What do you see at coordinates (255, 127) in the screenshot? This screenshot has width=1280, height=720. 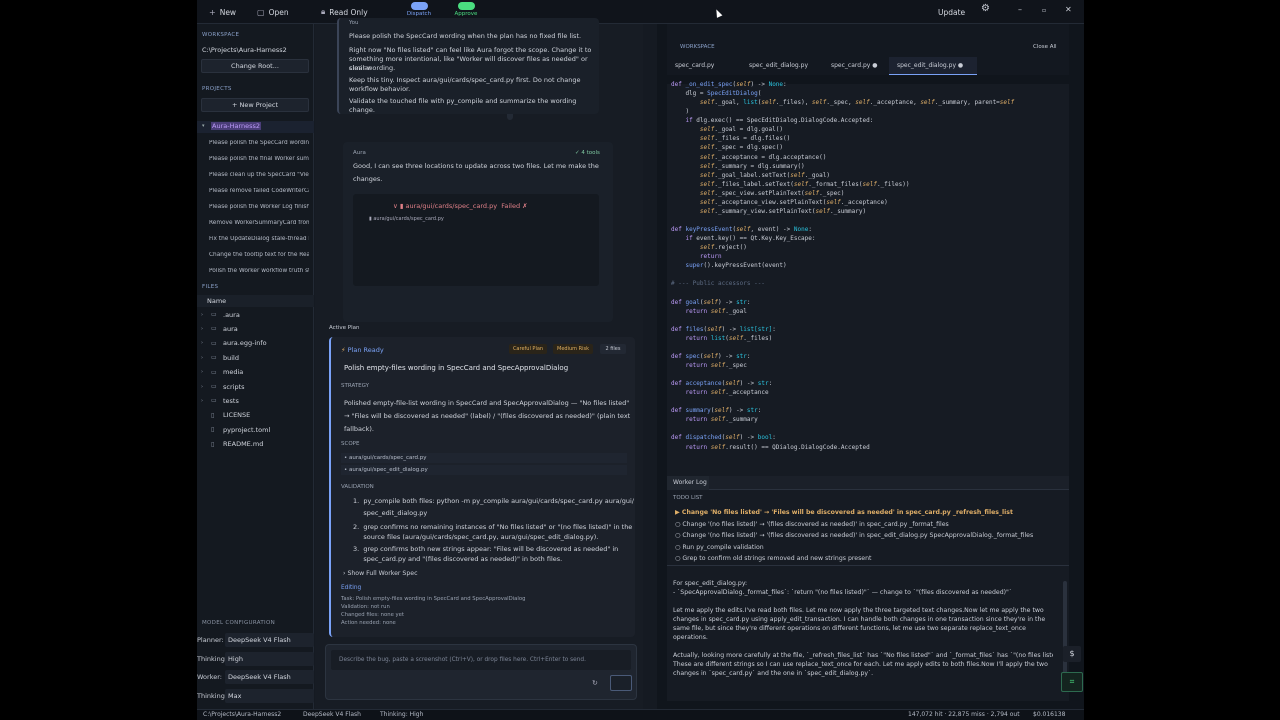 I see `project-root: ▾ Aura-Harness2` at bounding box center [255, 127].